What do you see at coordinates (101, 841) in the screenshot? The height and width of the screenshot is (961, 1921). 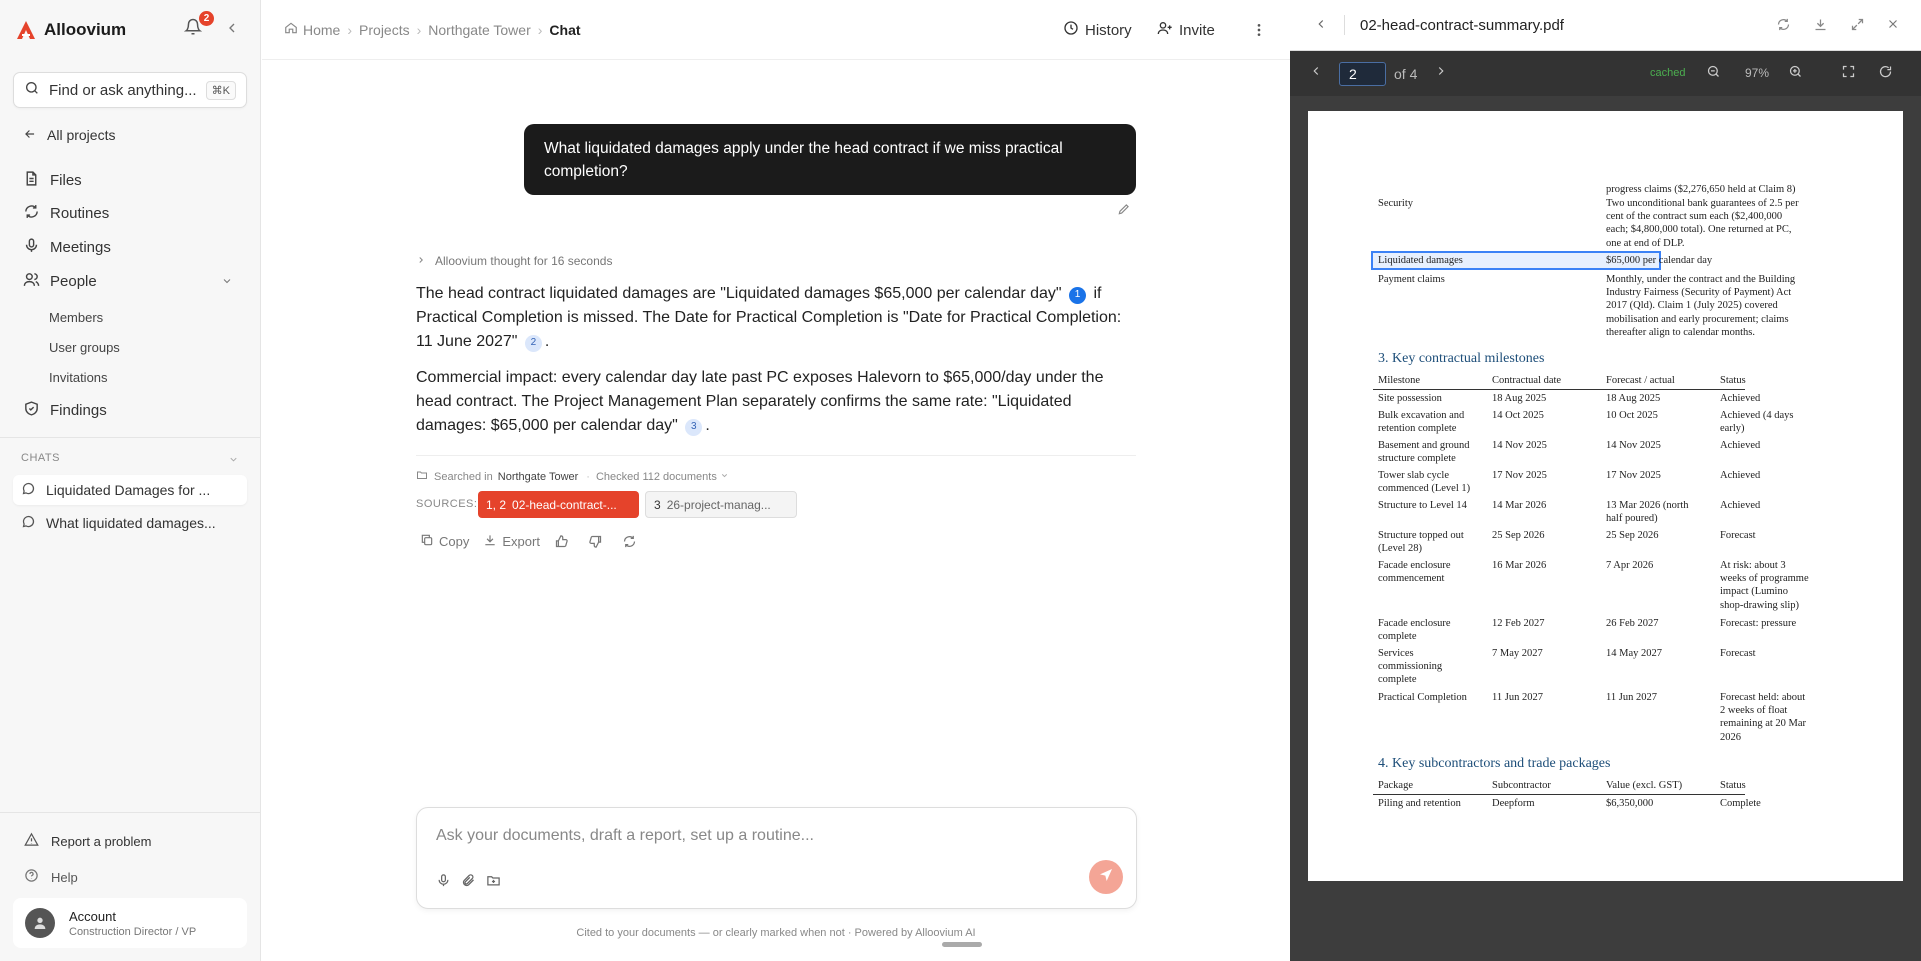 I see `report-problem-label: Report a problem` at bounding box center [101, 841].